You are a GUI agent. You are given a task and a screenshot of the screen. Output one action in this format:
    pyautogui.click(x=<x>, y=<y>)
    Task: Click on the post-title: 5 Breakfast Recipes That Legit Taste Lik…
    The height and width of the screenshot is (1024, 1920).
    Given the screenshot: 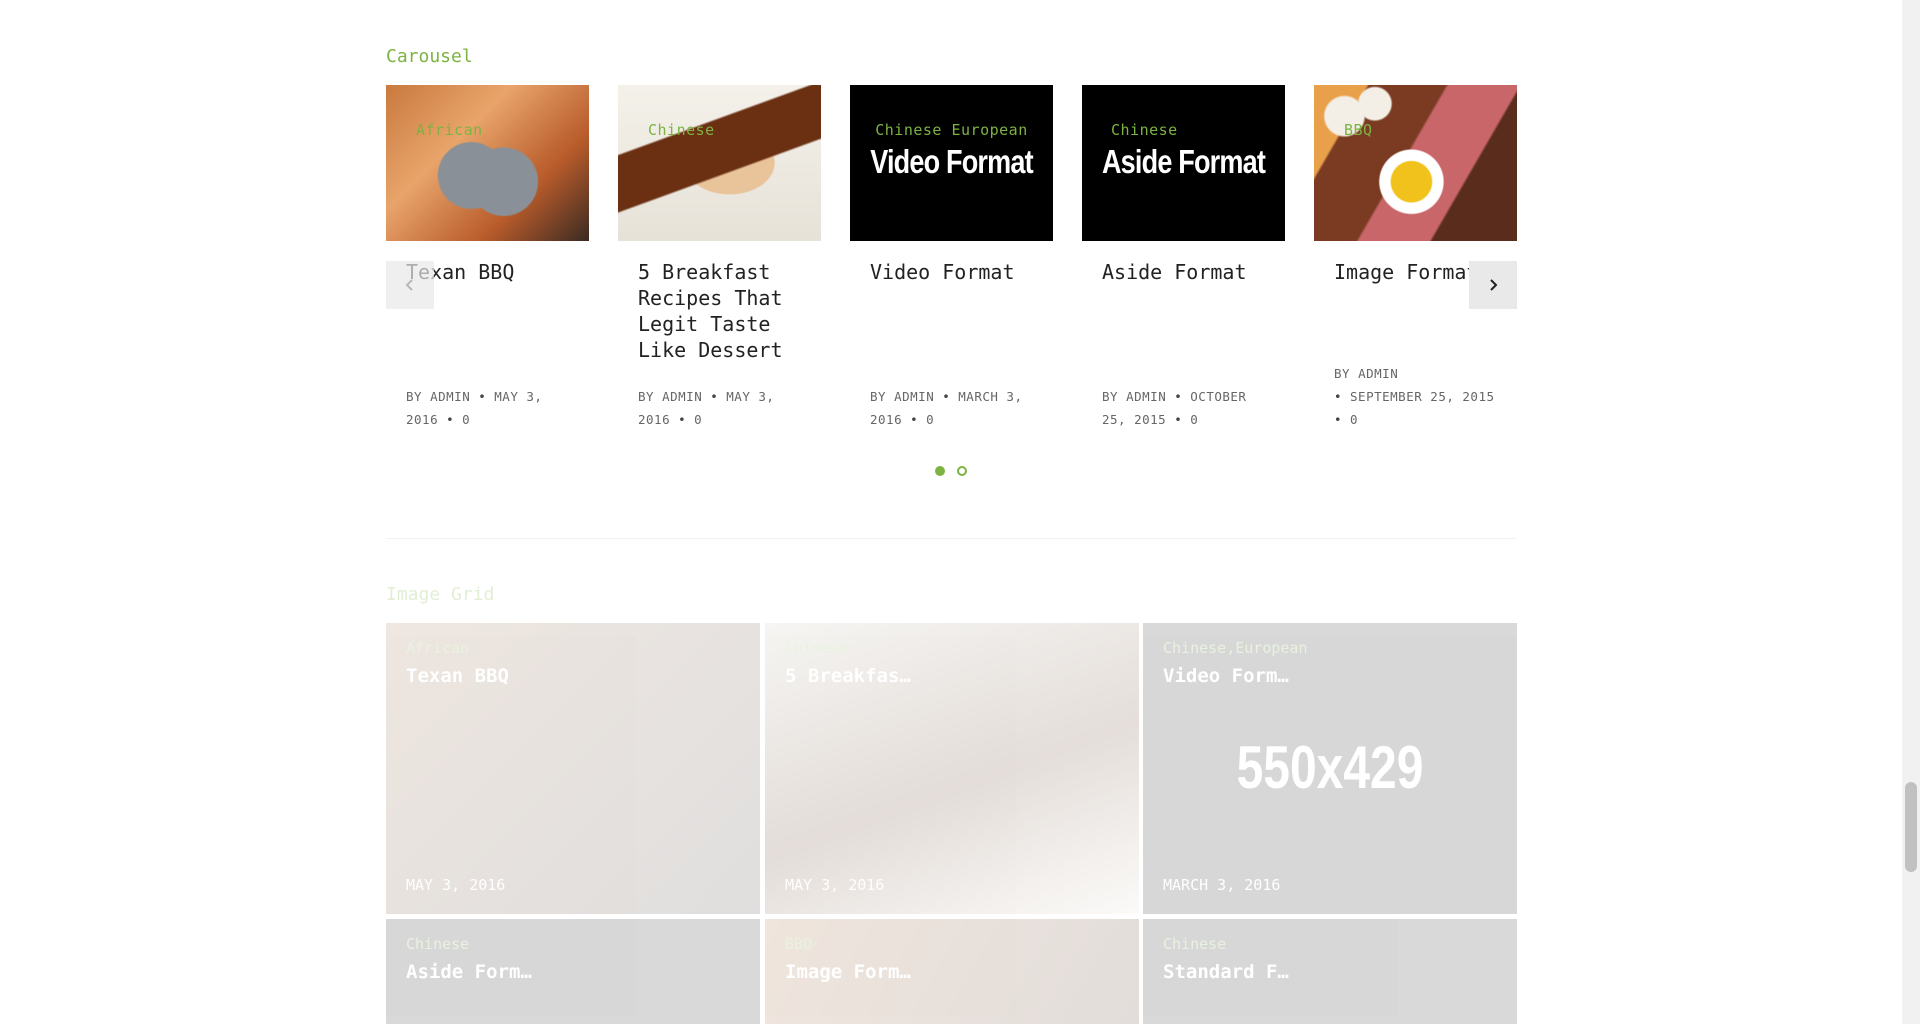 What is the action you would take?
    pyautogui.click(x=719, y=311)
    